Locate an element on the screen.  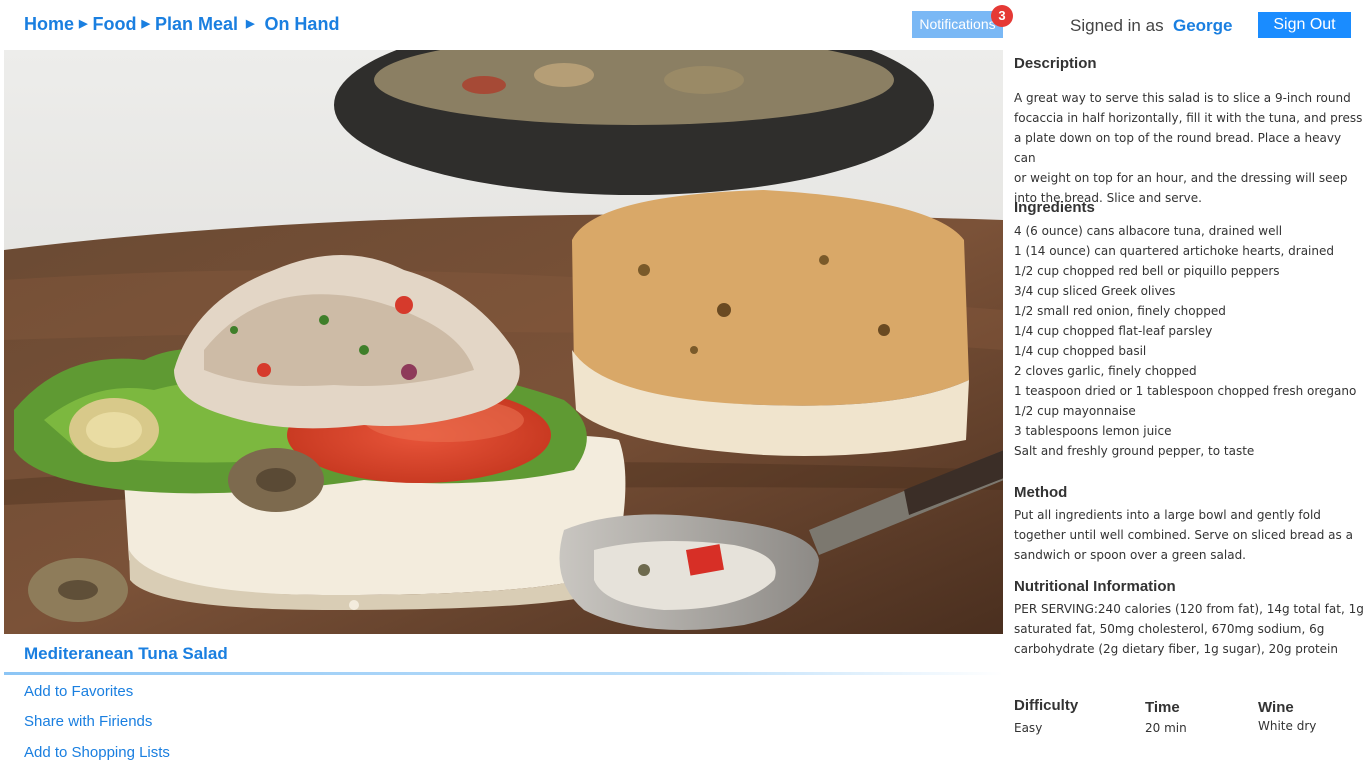
add-to-shopping-lists-link: Add to Shopping Lists is located at coordinates (97, 752).